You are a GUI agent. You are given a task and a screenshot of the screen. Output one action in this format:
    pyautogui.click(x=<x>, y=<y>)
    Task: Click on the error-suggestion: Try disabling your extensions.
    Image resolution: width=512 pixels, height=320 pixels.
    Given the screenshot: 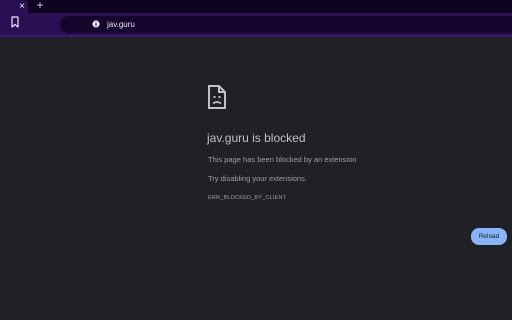 What is the action you would take?
    pyautogui.click(x=257, y=178)
    